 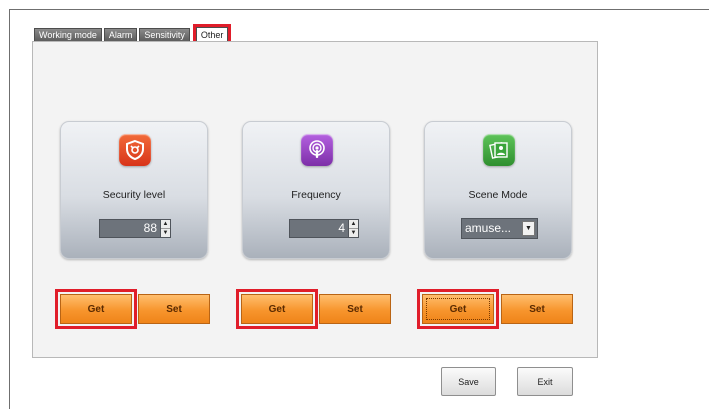 I want to click on frequency-set-button: Set, so click(x=355, y=309).